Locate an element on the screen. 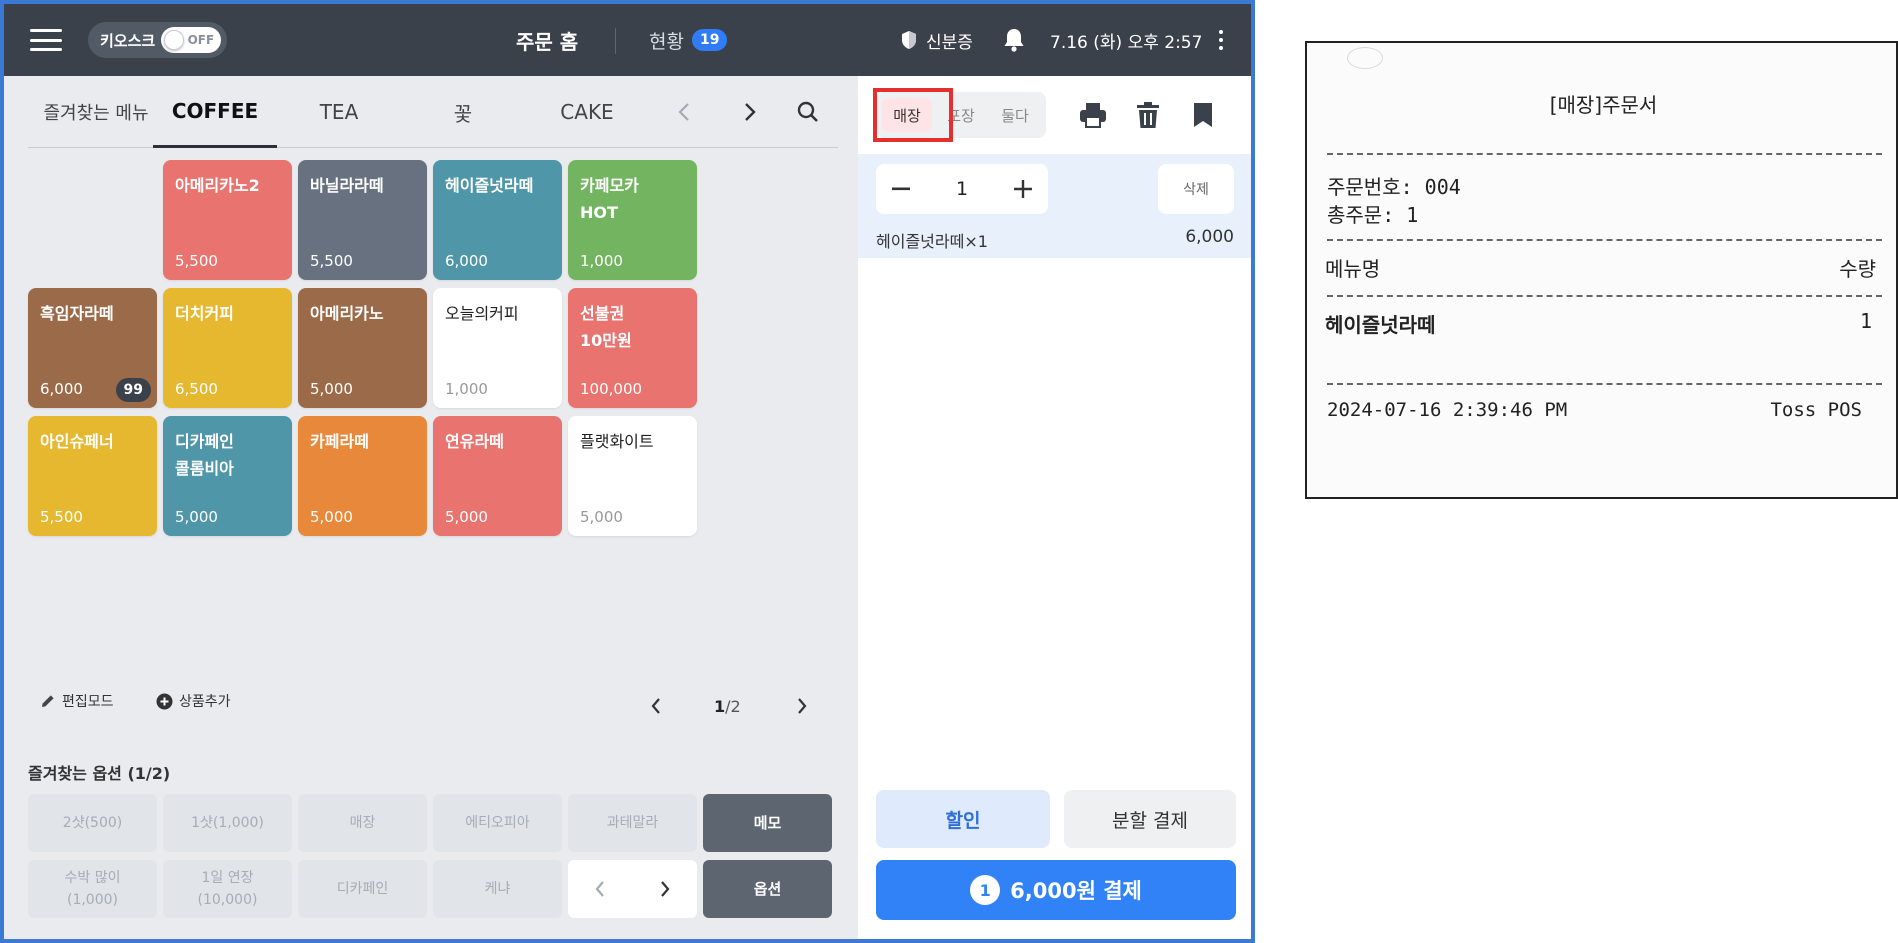  bell-icon is located at coordinates (1014, 40).